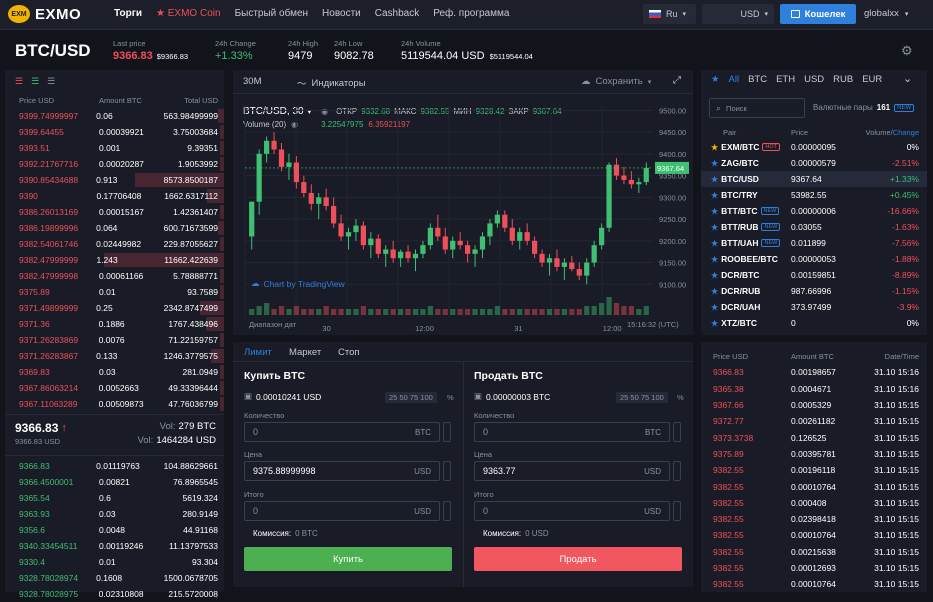 Image resolution: width=933 pixels, height=602 pixels. Describe the element at coordinates (114, 530) in the screenshot. I see `bid-row: 9356.6 0.0048 44.91168` at that location.